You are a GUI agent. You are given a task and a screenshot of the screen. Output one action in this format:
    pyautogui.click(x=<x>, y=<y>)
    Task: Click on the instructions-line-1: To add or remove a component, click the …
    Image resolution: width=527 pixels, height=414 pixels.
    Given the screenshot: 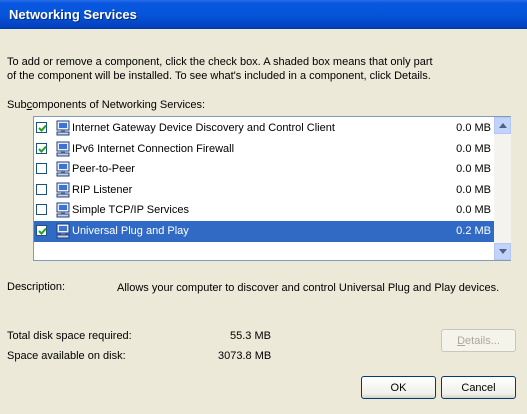 What is the action you would take?
    pyautogui.click(x=220, y=62)
    